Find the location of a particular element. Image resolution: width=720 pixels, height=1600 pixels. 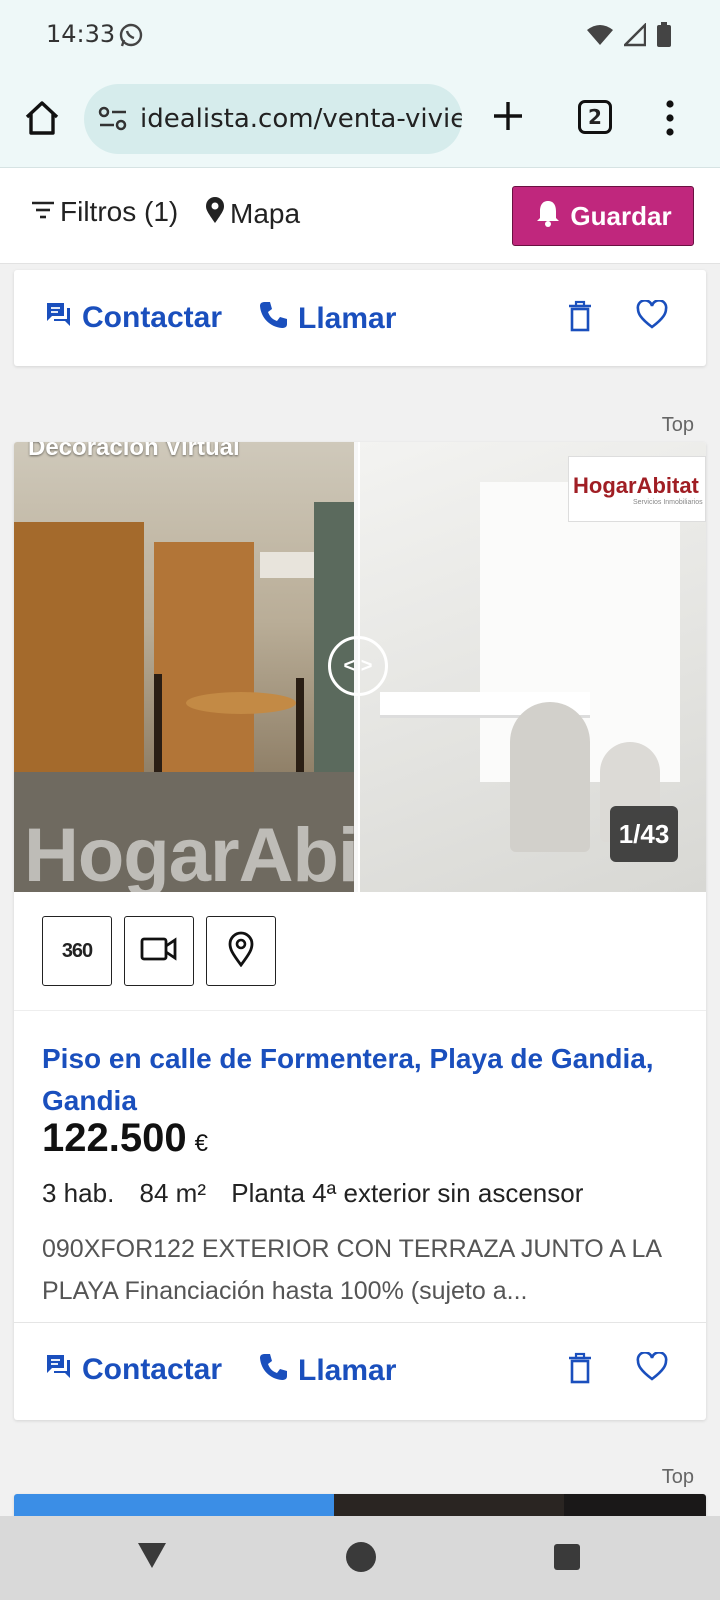

video-icon is located at coordinates (159, 951).